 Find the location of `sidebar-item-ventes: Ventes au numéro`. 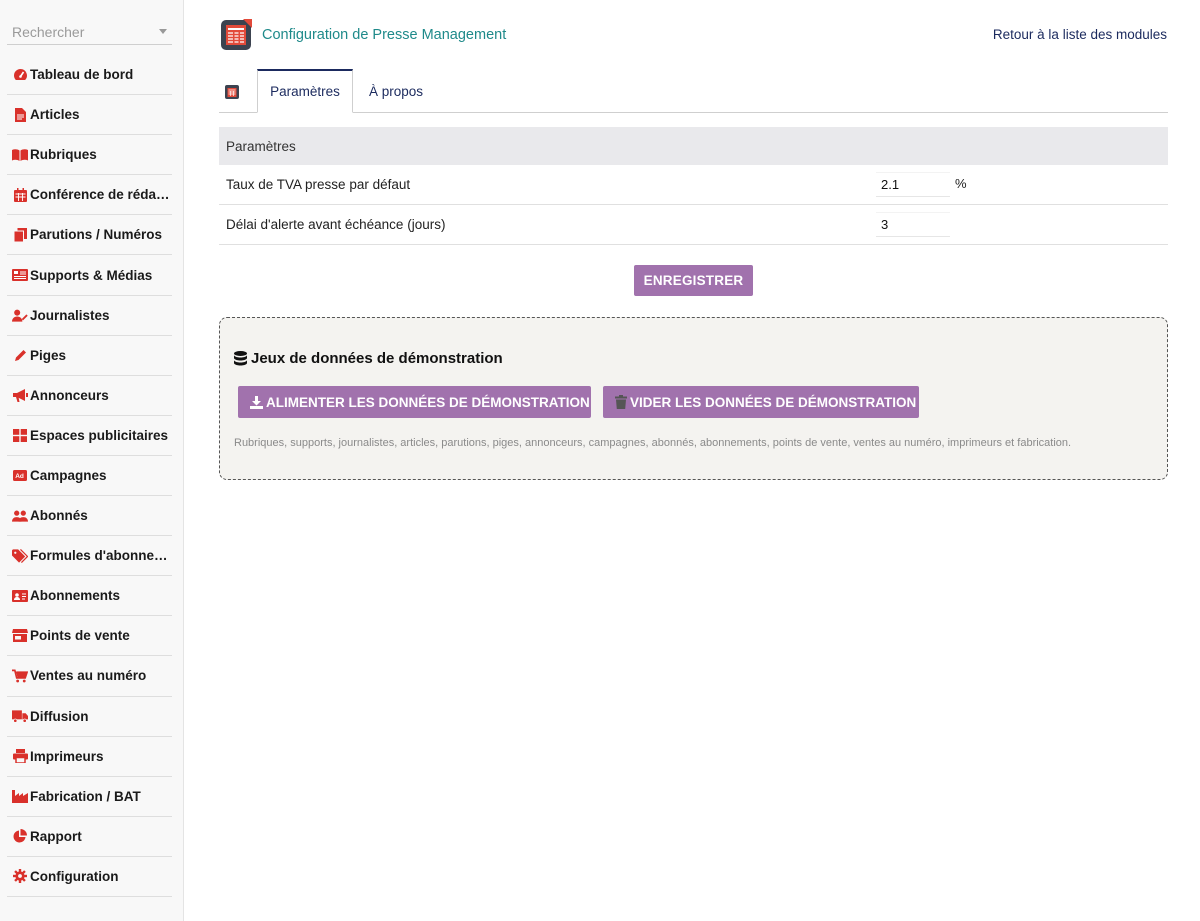

sidebar-item-ventes: Ventes au numéro is located at coordinates (89, 676).